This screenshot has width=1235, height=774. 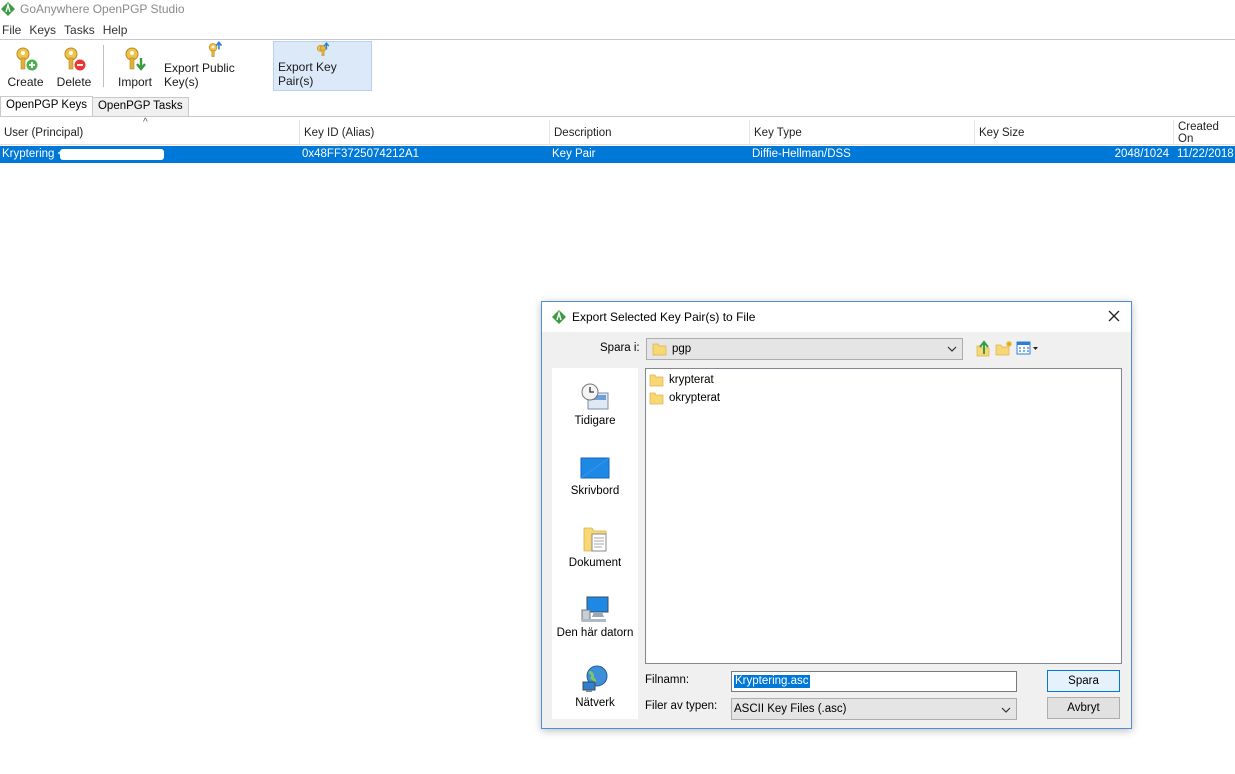 What do you see at coordinates (215, 49) in the screenshot?
I see `key-export-icon` at bounding box center [215, 49].